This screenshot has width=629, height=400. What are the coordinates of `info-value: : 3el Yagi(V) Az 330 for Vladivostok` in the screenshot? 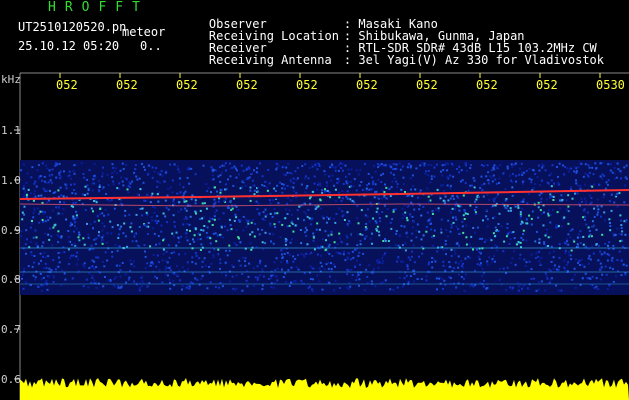 It's located at (473, 60).